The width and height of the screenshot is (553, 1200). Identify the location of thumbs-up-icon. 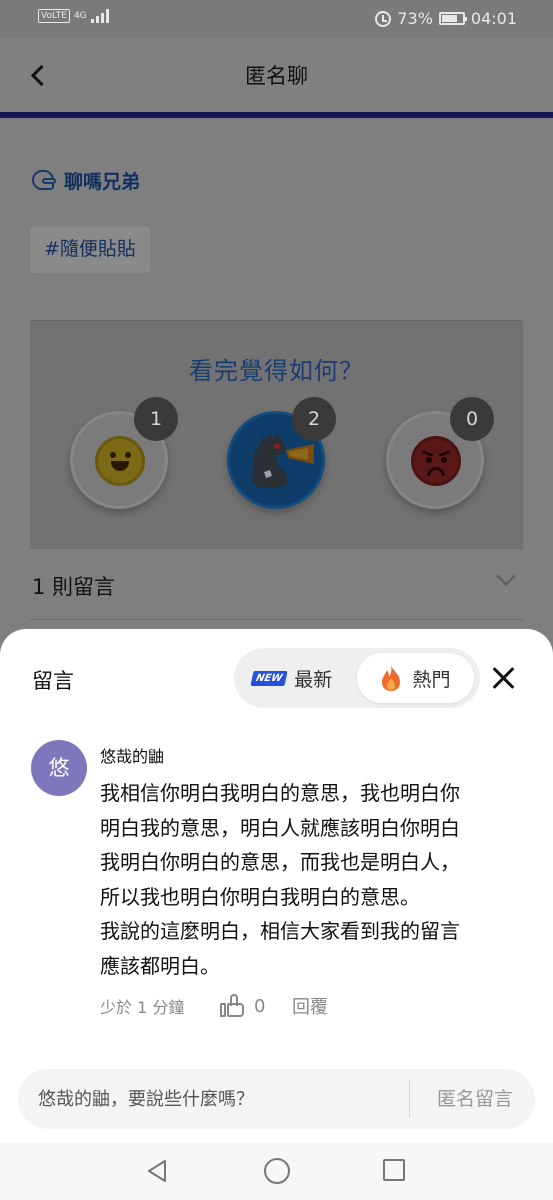
(233, 1006).